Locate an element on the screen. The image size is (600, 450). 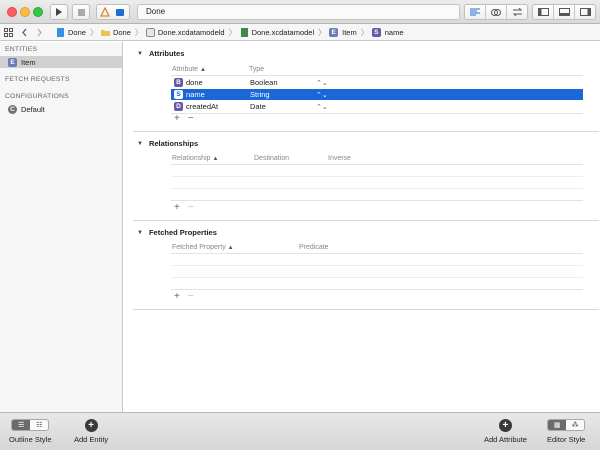
play-icon is located at coordinates (59, 12).